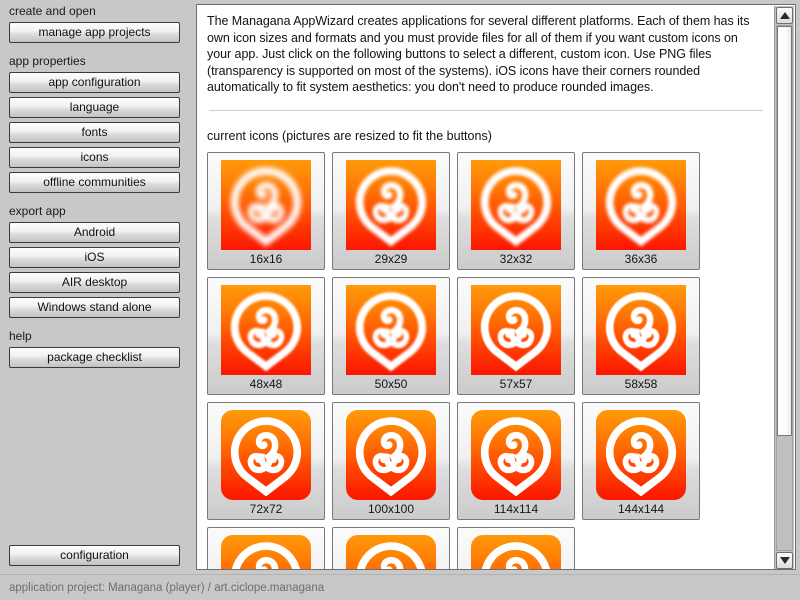 The height and width of the screenshot is (600, 800). I want to click on scroll-down-button, so click(784, 560).